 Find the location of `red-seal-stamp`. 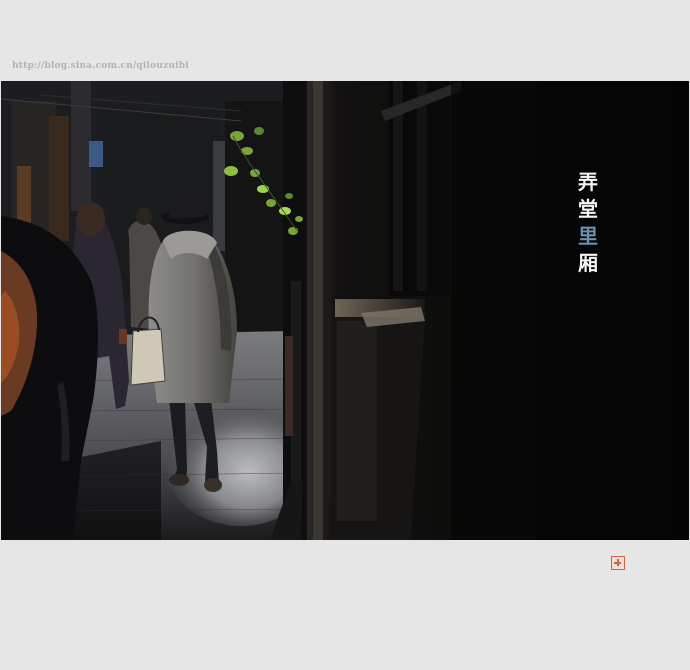

red-seal-stamp is located at coordinates (618, 563).